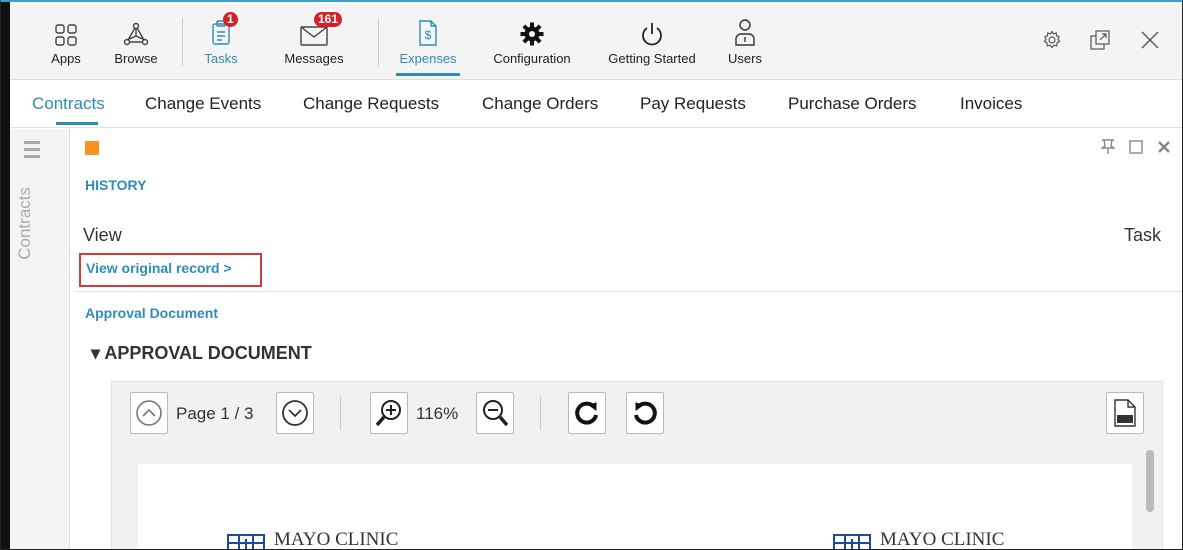 This screenshot has height=550, width=1183. What do you see at coordinates (215, 413) in the screenshot?
I see `page-indicator: Page 1 / 3` at bounding box center [215, 413].